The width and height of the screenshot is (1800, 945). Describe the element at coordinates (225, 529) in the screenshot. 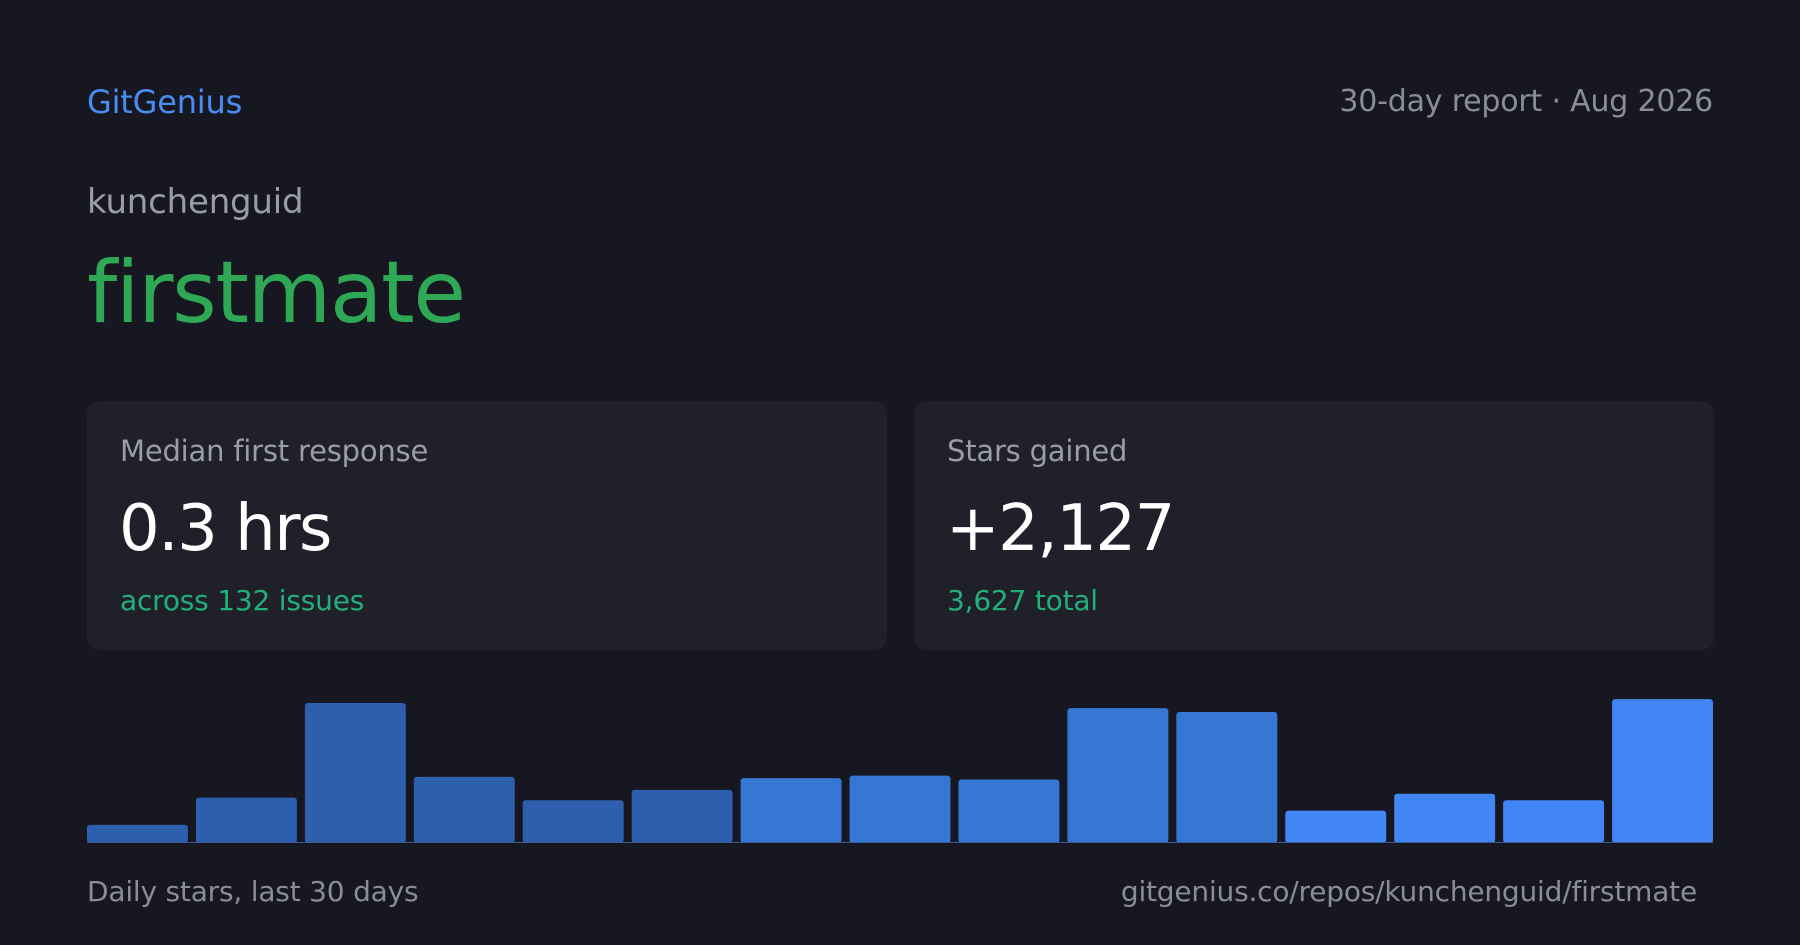

I see `stat-value: 0.3 hrs` at that location.